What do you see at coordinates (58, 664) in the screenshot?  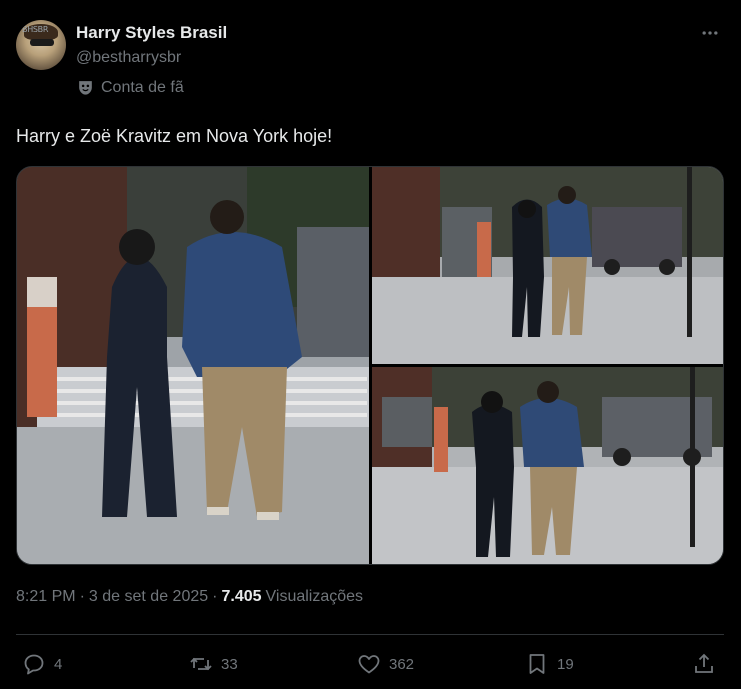 I see `reply-count: 4` at bounding box center [58, 664].